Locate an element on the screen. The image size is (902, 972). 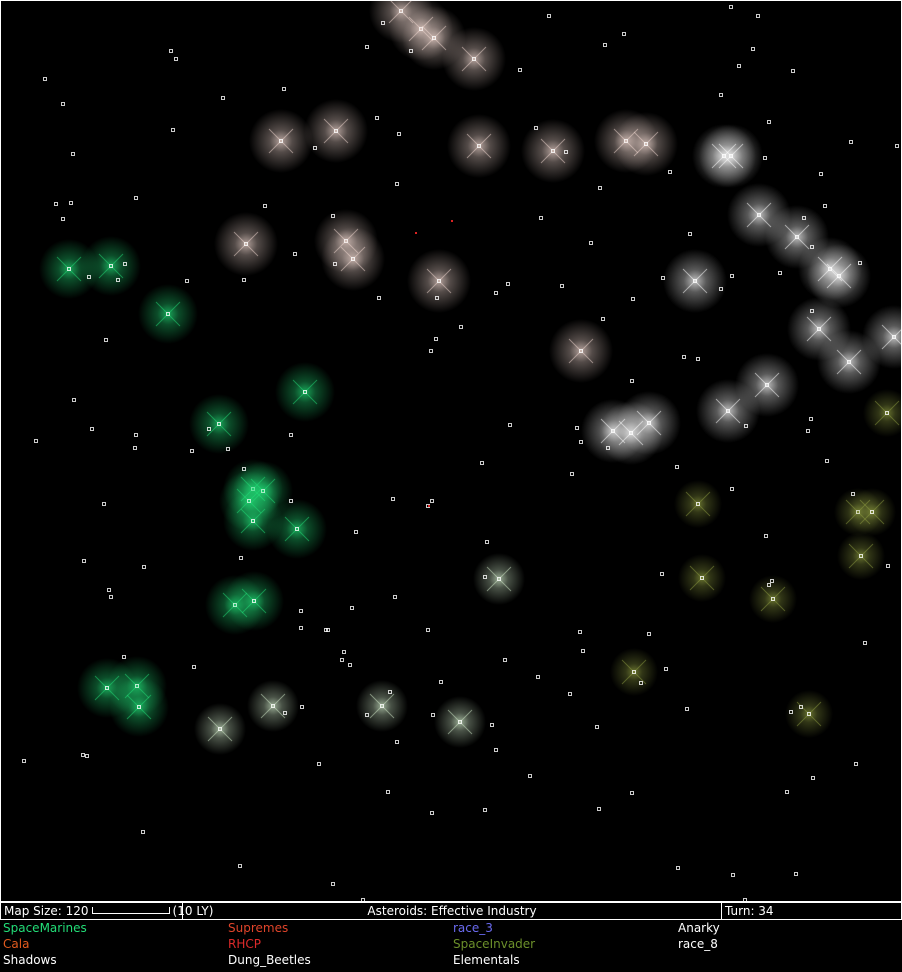
race-label: SpaceInvader is located at coordinates (494, 944).